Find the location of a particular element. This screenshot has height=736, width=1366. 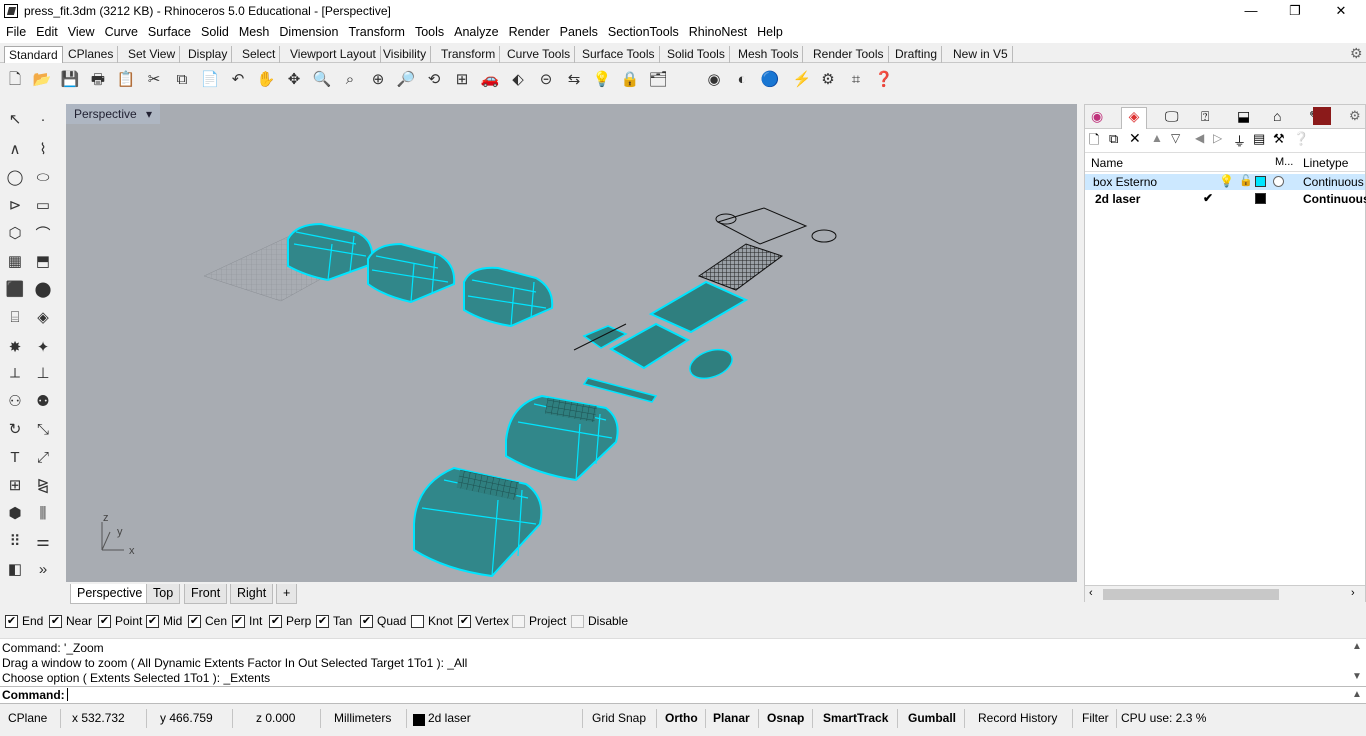

osnap-tan: ✔ Tan is located at coordinates (334, 621).